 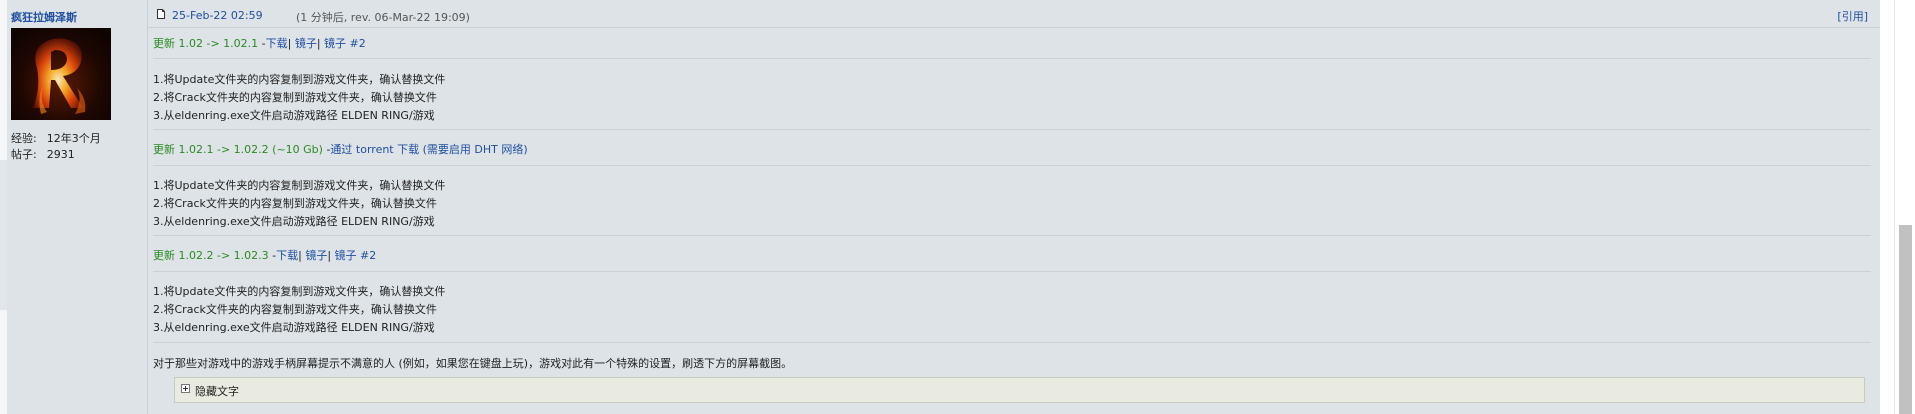 What do you see at coordinates (1852, 16) in the screenshot?
I see `quote-button: [引用]` at bounding box center [1852, 16].